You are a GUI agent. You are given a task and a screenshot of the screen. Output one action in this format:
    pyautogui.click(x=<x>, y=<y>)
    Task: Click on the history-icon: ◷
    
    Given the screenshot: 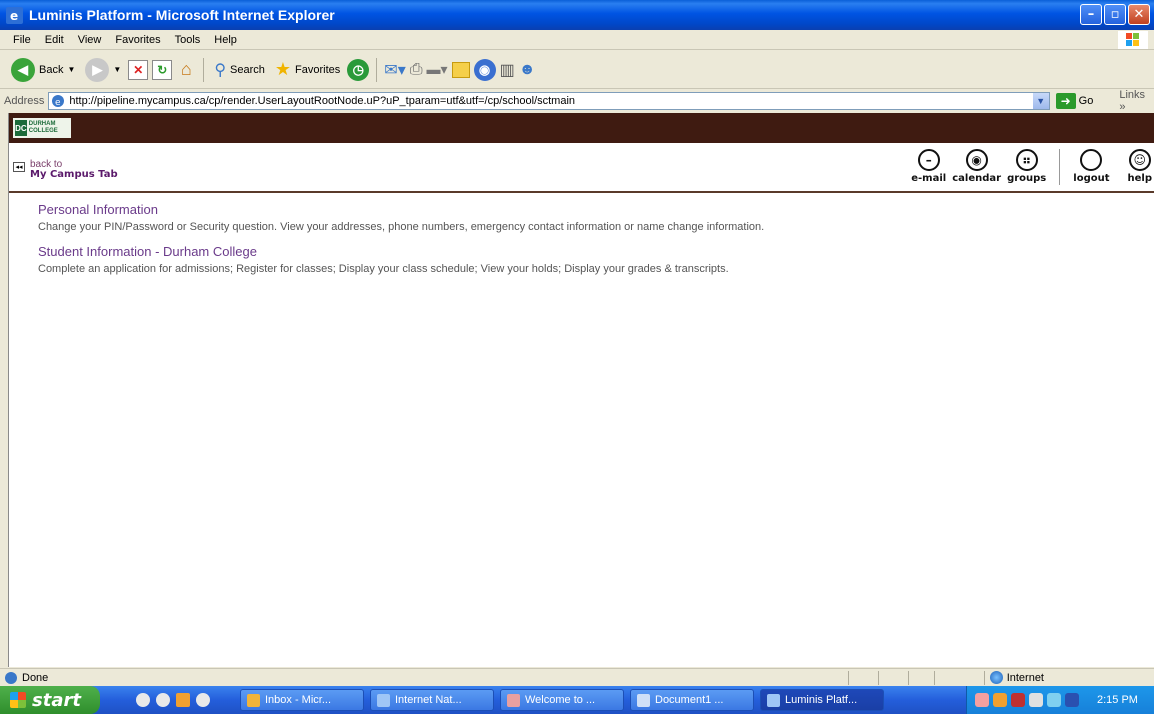 What is the action you would take?
    pyautogui.click(x=358, y=69)
    